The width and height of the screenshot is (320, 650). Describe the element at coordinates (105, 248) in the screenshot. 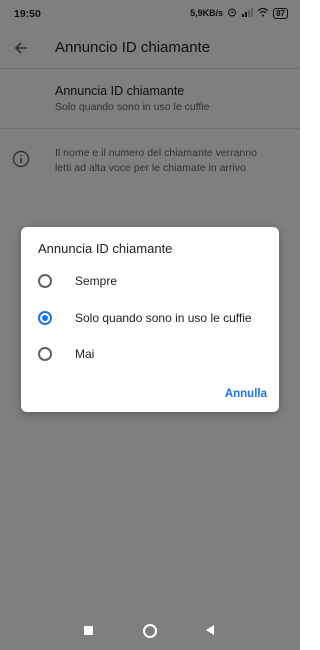

I see `dialog-title: Annuncia ID chiamante` at that location.